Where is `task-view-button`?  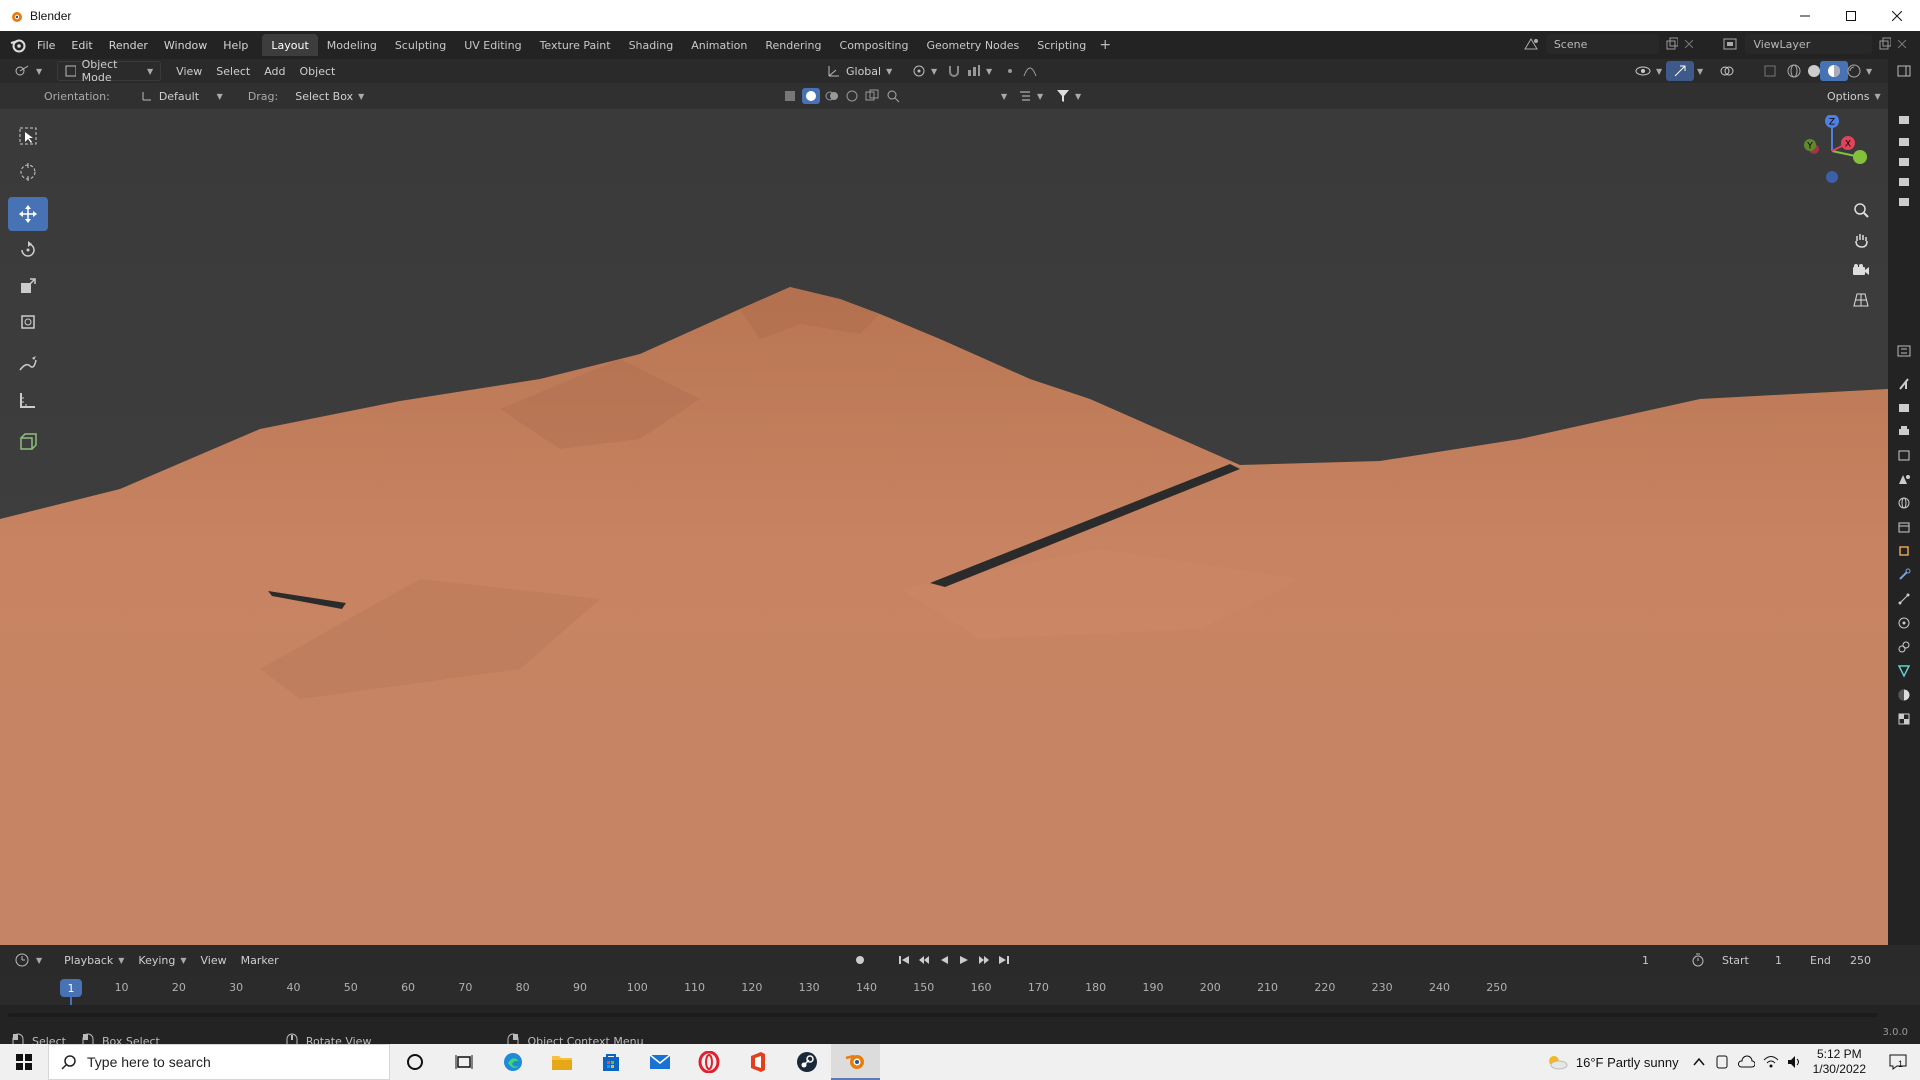
task-view-button is located at coordinates (463, 1062).